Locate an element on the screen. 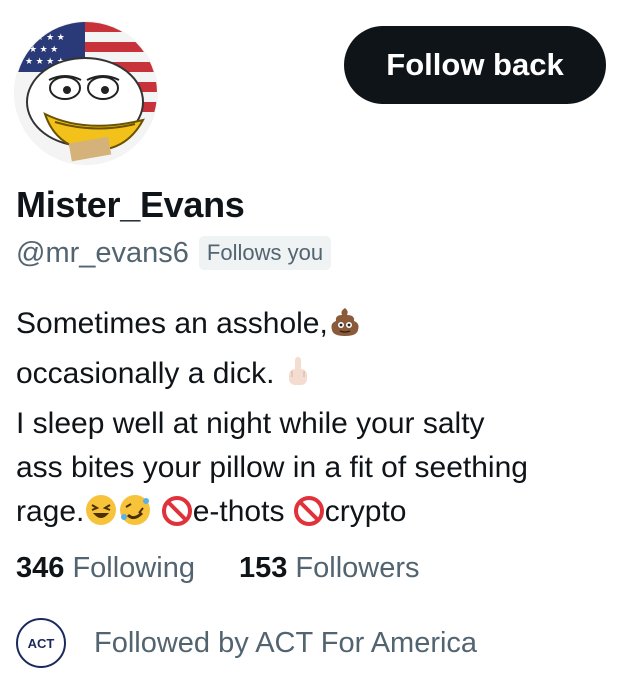 Image resolution: width=630 pixels, height=688 pixels. bio-line-2: occasionally a dick. is located at coordinates (316, 377).